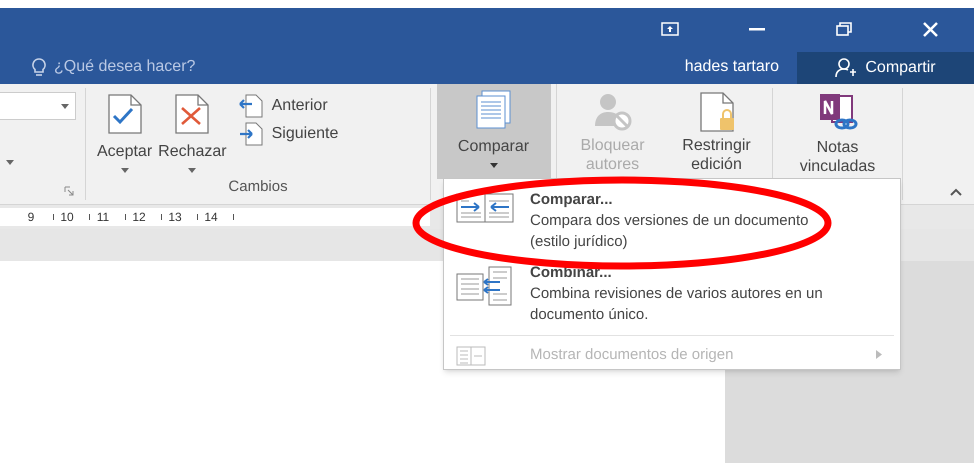  What do you see at coordinates (125, 135) in the screenshot?
I see `accept-button: Aceptar` at bounding box center [125, 135].